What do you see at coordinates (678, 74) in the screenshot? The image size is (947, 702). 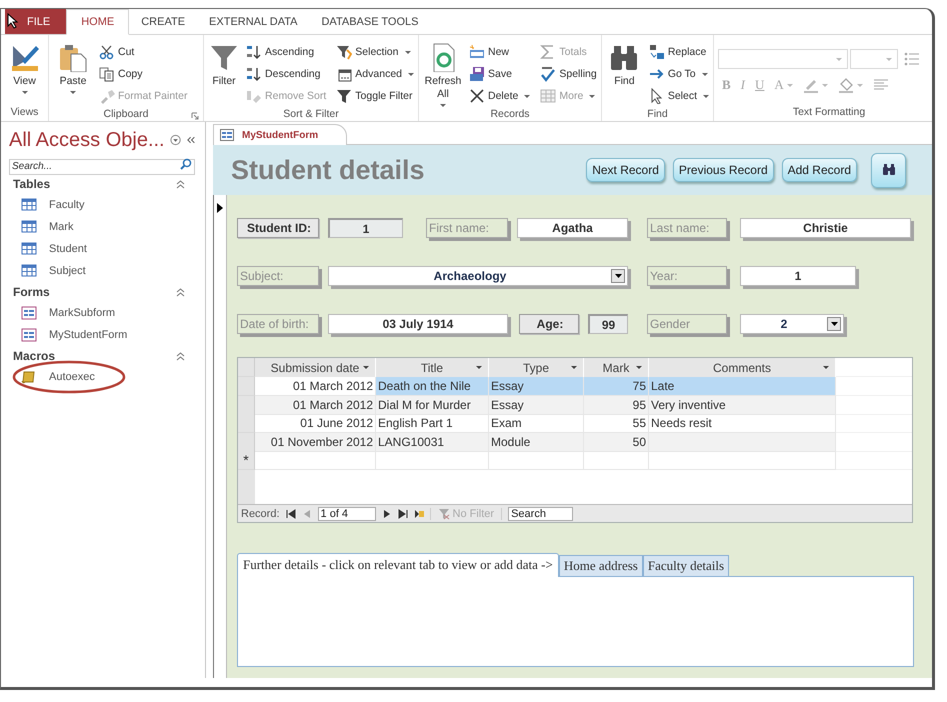 I see `ribbon-button: Go To` at bounding box center [678, 74].